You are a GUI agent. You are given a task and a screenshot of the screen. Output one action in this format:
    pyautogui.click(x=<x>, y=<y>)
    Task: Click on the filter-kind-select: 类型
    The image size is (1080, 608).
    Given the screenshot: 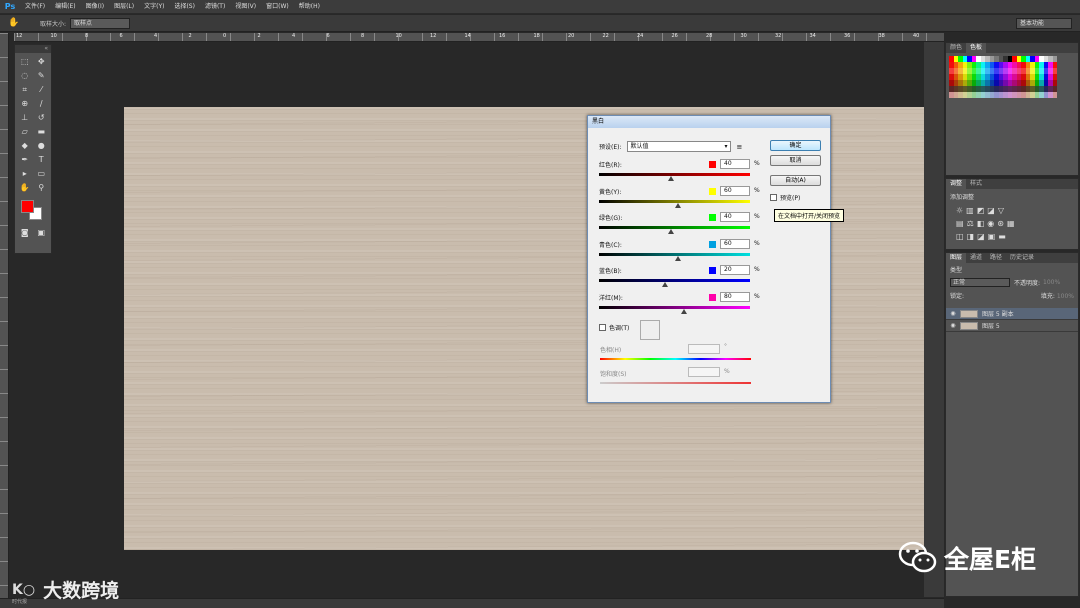 What is the action you would take?
    pyautogui.click(x=956, y=269)
    